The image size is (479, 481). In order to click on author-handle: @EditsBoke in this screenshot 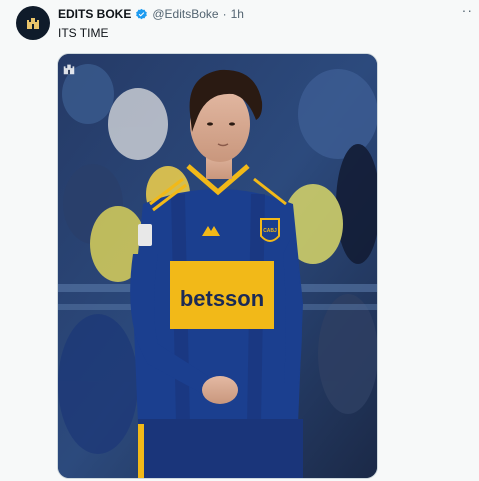, I will do `click(185, 14)`.